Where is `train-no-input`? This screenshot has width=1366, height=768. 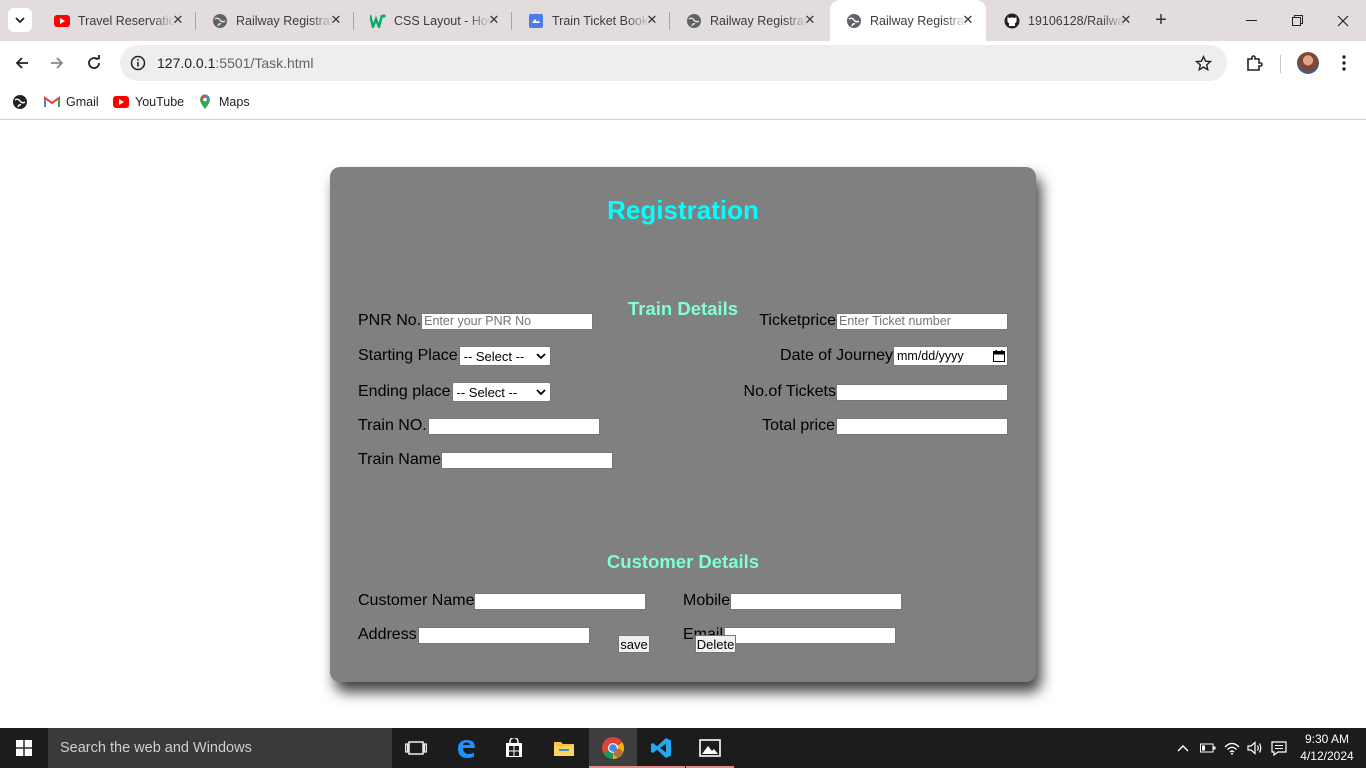
train-no-input is located at coordinates (513, 426).